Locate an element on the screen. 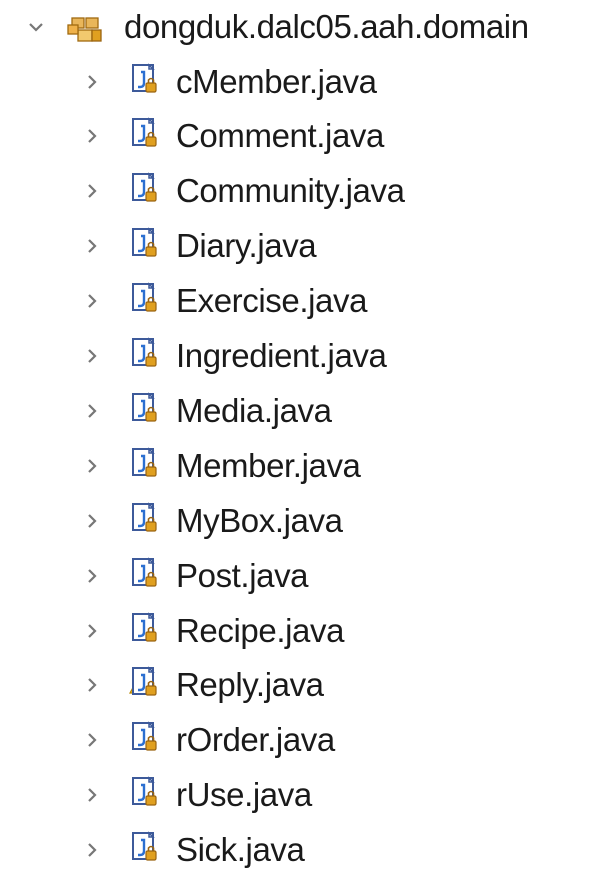 The image size is (592, 877). file-node-0: cMember.java is located at coordinates (296, 82).